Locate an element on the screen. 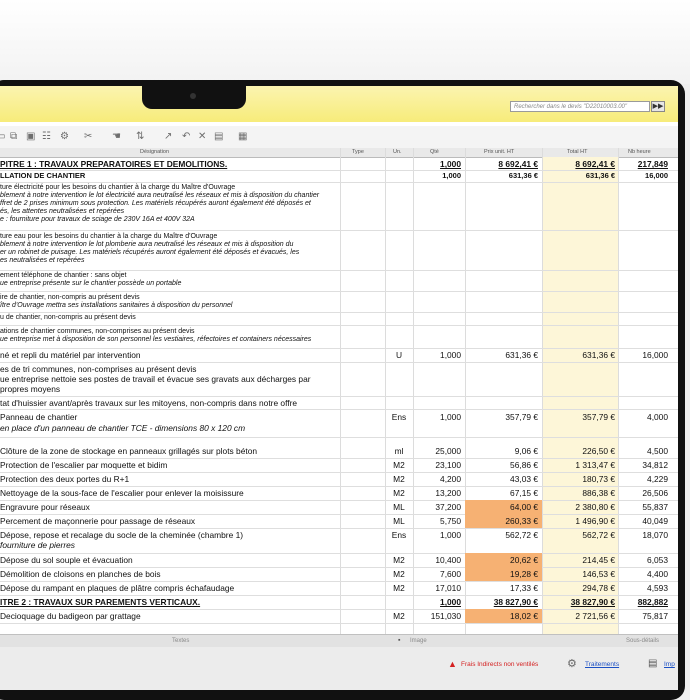 The image size is (690, 700). row-total: 214,45 € is located at coordinates (598, 560).